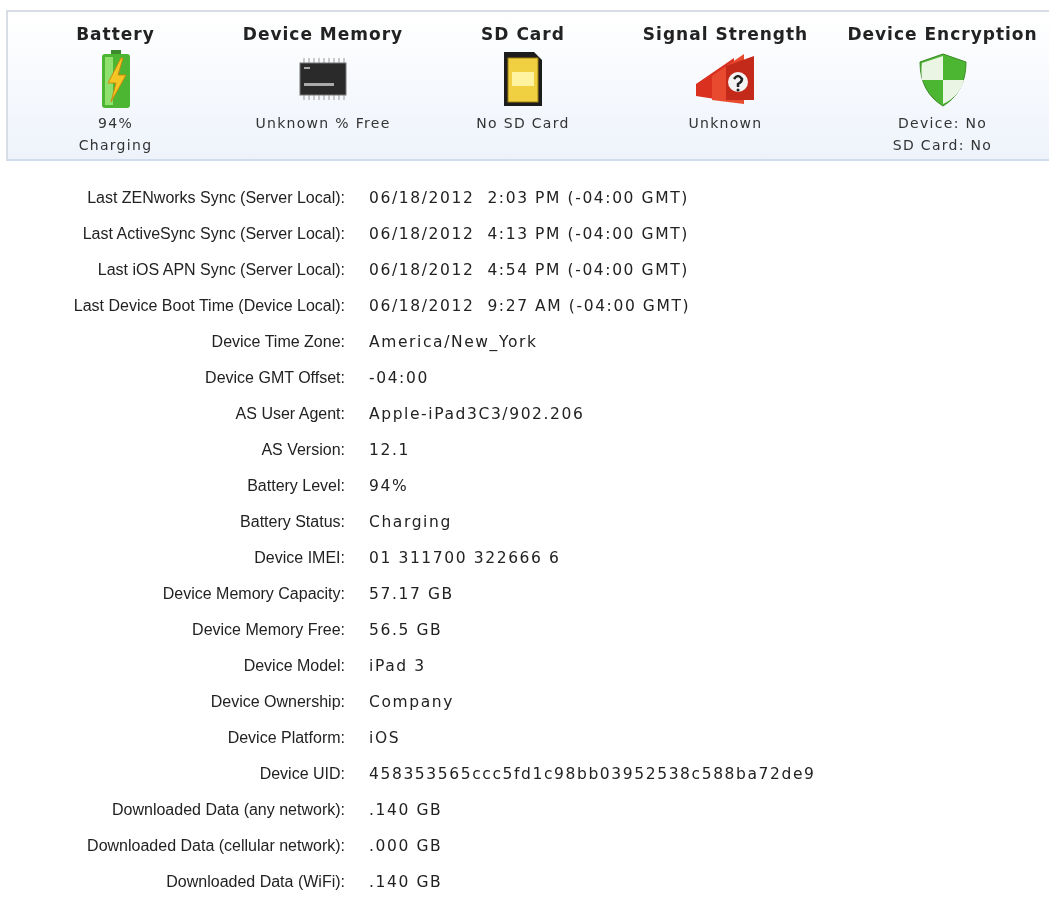 Image resolution: width=1049 pixels, height=910 pixels. What do you see at coordinates (593, 774) in the screenshot?
I see `field-value: 458353565ccc5fd1c98bb03952538c588ba72de9` at bounding box center [593, 774].